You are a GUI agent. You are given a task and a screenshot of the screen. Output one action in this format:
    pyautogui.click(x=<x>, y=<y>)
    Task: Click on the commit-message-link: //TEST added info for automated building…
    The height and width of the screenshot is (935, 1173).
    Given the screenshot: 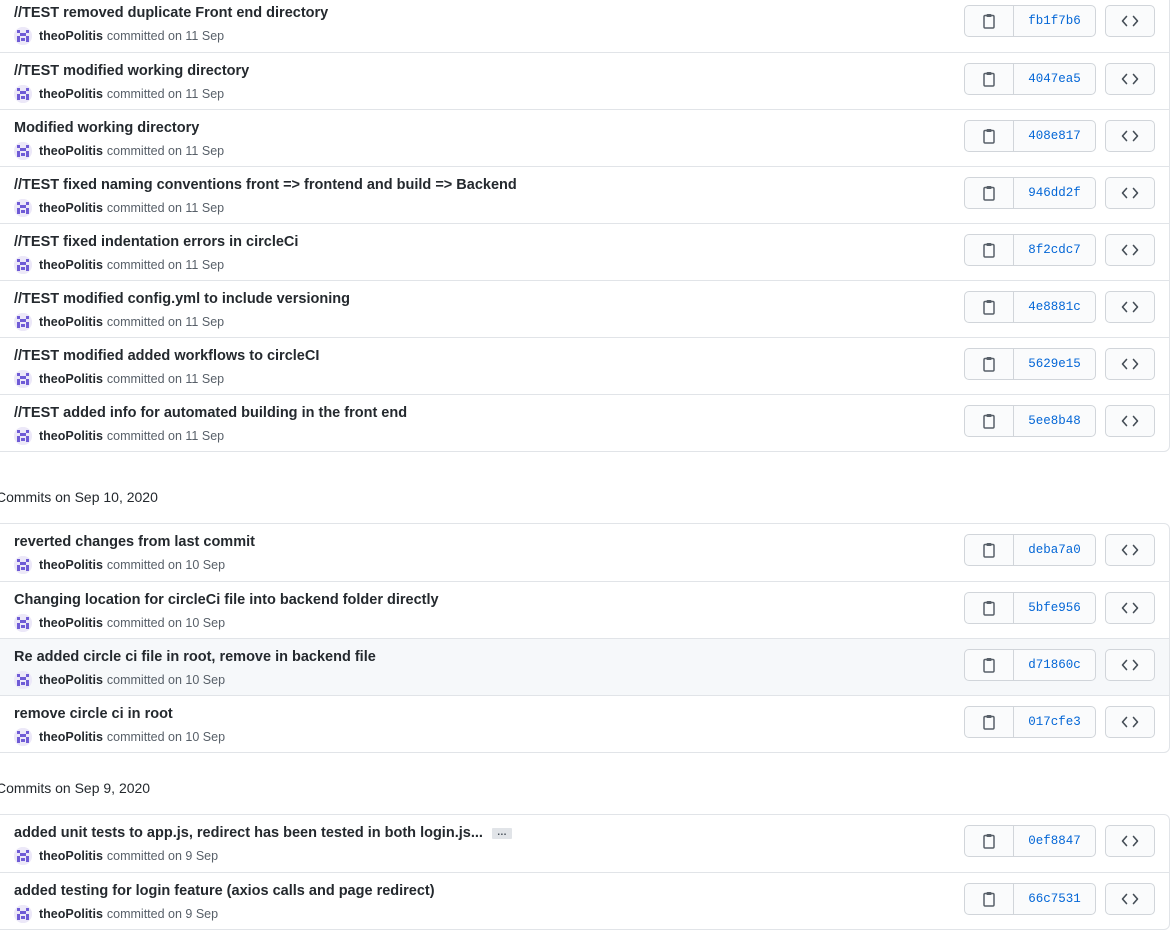 What is the action you would take?
    pyautogui.click(x=210, y=413)
    